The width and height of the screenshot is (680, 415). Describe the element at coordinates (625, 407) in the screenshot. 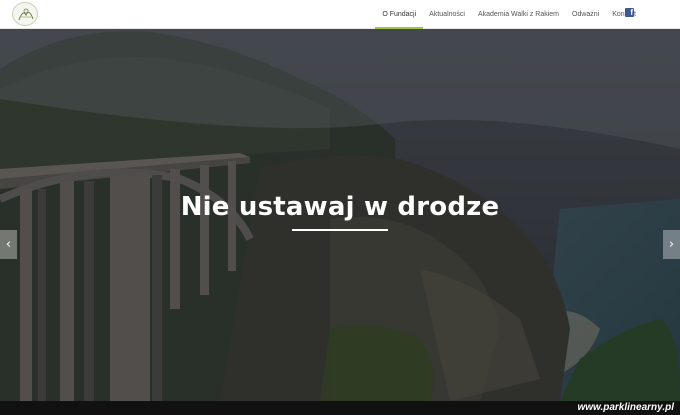

I see `watermark-text: www.parklinearny.pl` at that location.